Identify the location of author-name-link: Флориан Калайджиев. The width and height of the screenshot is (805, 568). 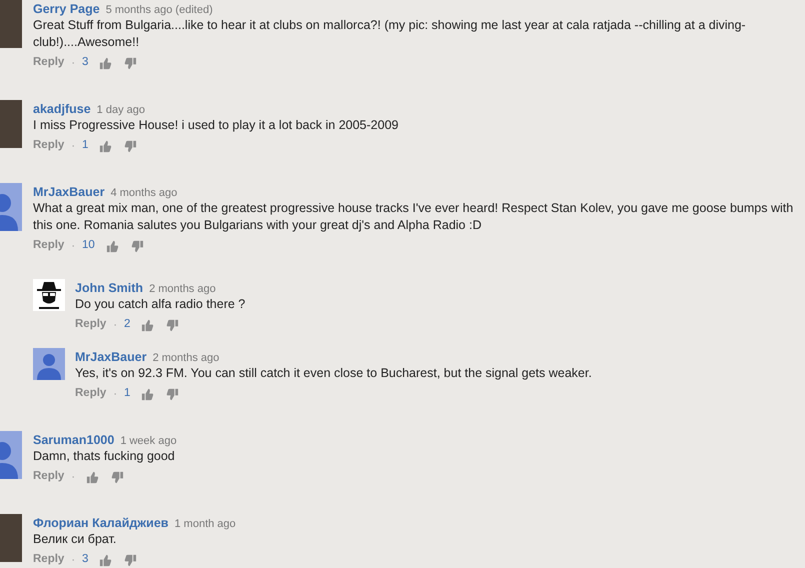
(100, 523).